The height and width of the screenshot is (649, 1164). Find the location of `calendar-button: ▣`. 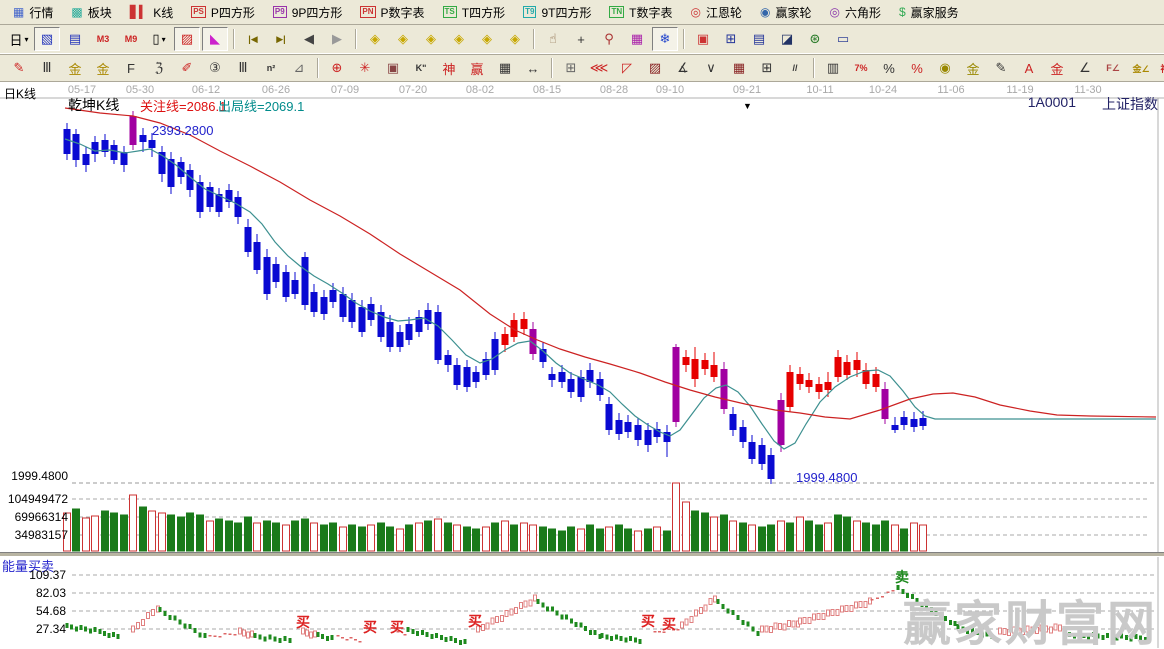

calendar-button: ▣ is located at coordinates (703, 39).